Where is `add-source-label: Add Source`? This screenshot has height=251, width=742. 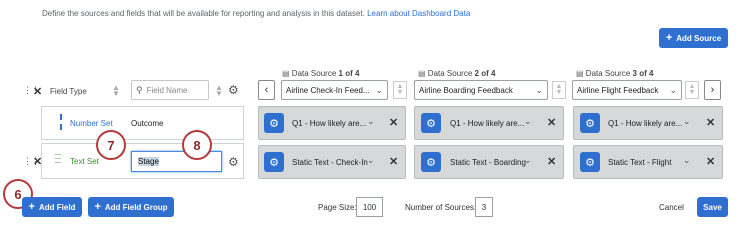 add-source-label: Add Source is located at coordinates (699, 38).